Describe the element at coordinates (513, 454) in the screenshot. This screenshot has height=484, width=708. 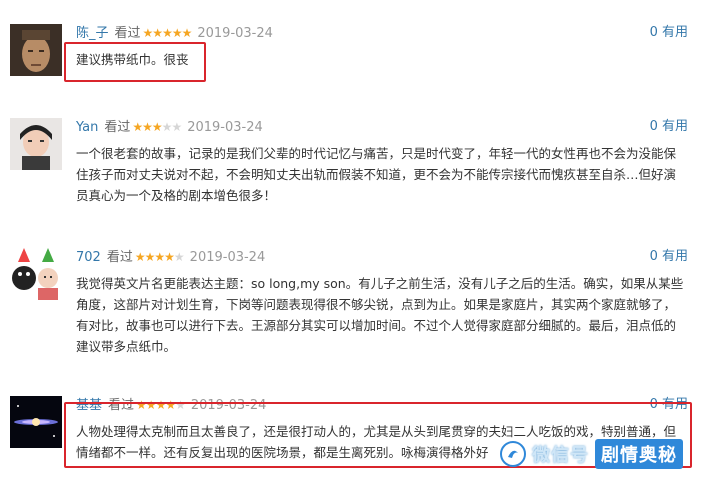
I see `wechat-icon` at that location.